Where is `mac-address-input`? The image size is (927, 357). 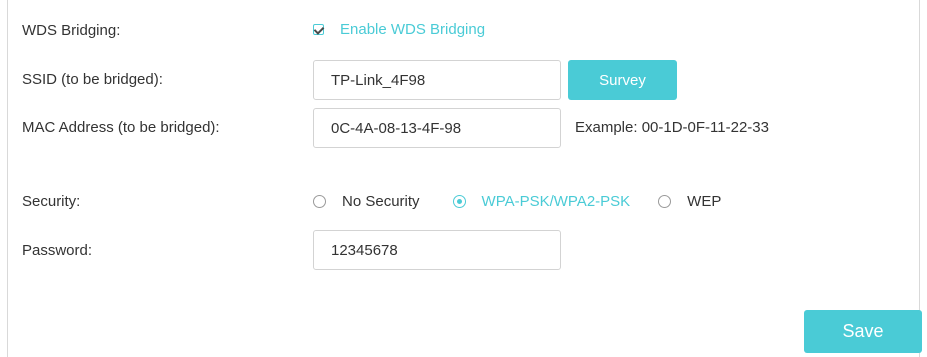 mac-address-input is located at coordinates (437, 128).